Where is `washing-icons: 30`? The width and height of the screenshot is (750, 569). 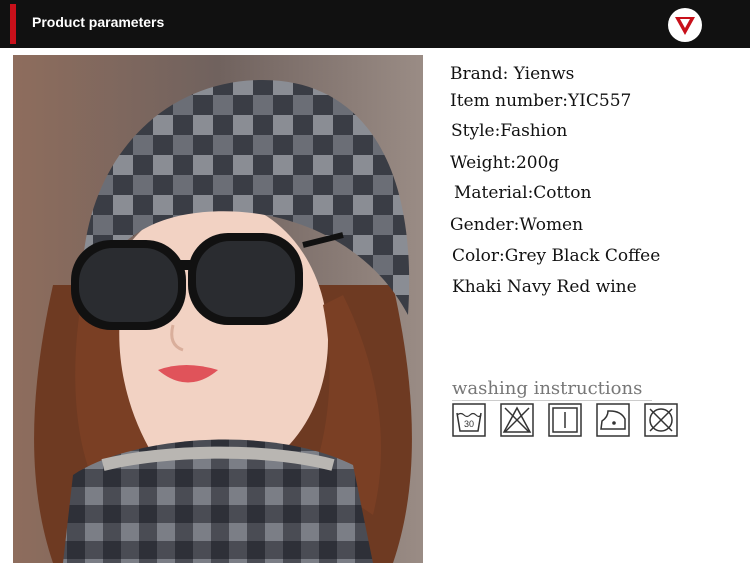 washing-icons: 30 is located at coordinates (572, 420).